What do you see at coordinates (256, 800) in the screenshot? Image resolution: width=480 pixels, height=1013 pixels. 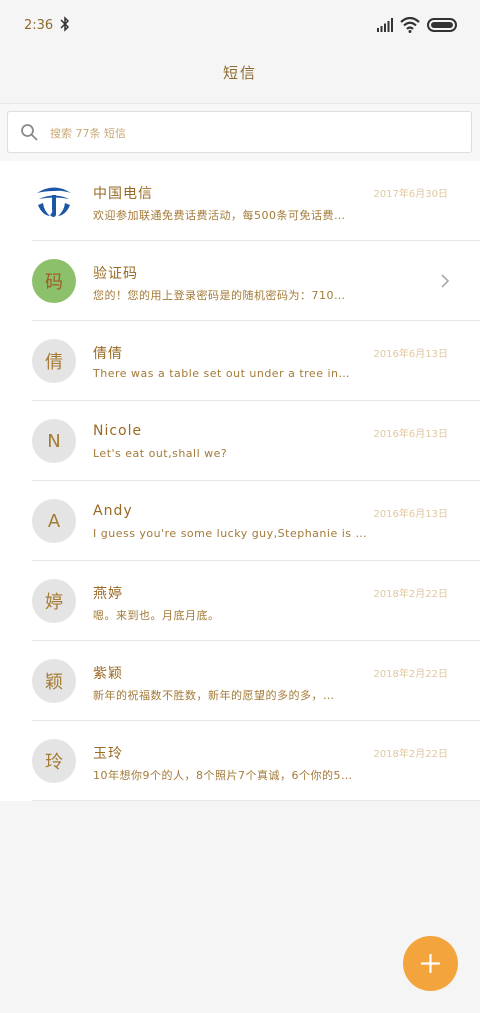 I see `divider` at bounding box center [256, 800].